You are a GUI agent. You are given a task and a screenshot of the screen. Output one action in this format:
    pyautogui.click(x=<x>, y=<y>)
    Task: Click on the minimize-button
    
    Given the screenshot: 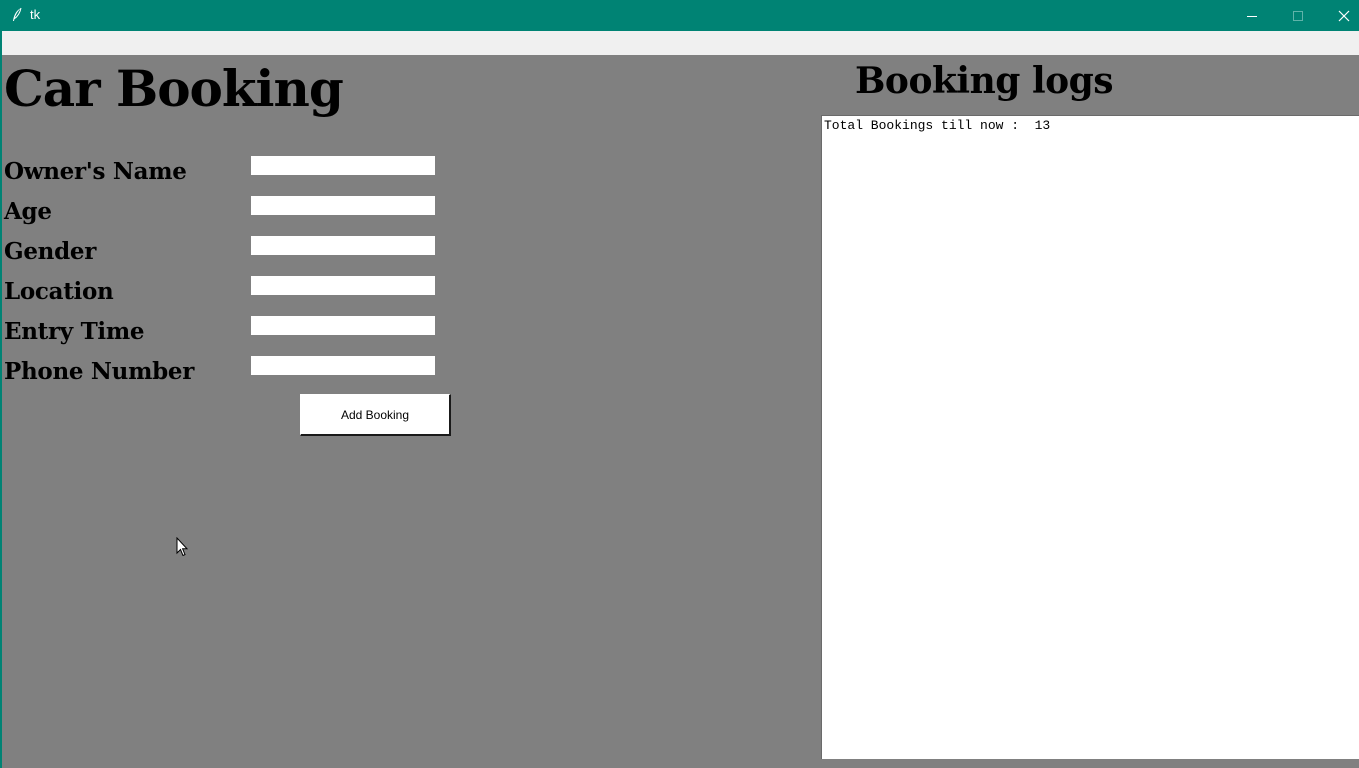 What is the action you would take?
    pyautogui.click(x=1252, y=15)
    